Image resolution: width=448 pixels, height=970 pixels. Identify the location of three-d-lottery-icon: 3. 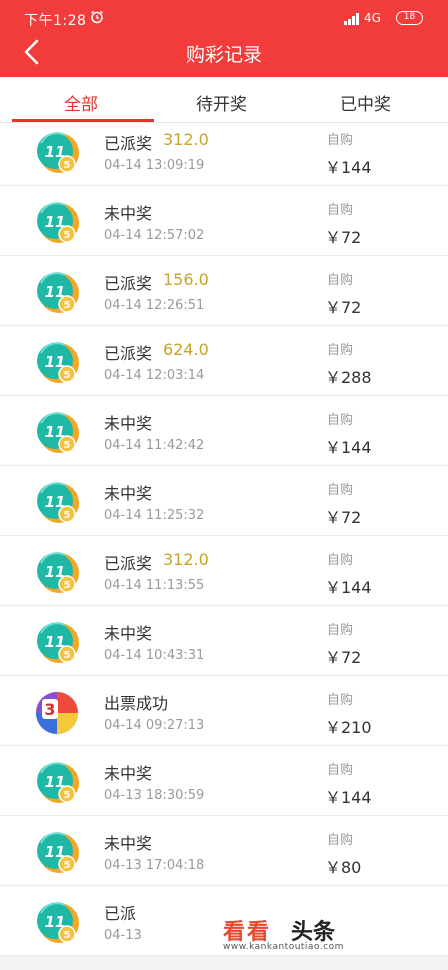
(57, 713).